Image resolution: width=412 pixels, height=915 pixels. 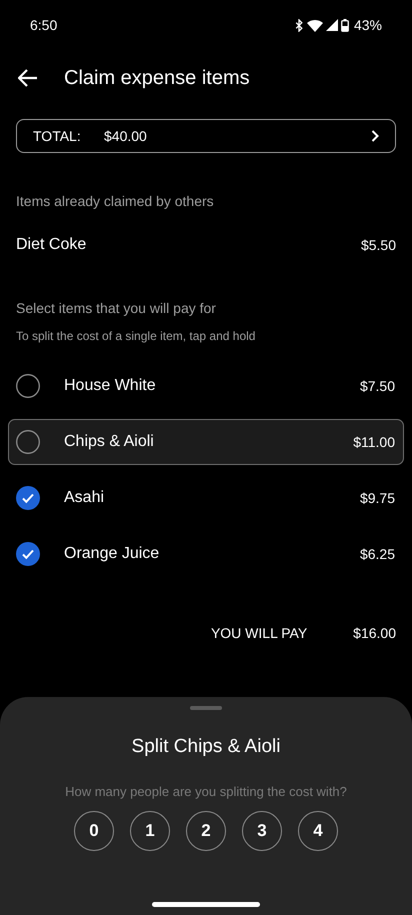 I want to click on count-option: 4, so click(x=318, y=831).